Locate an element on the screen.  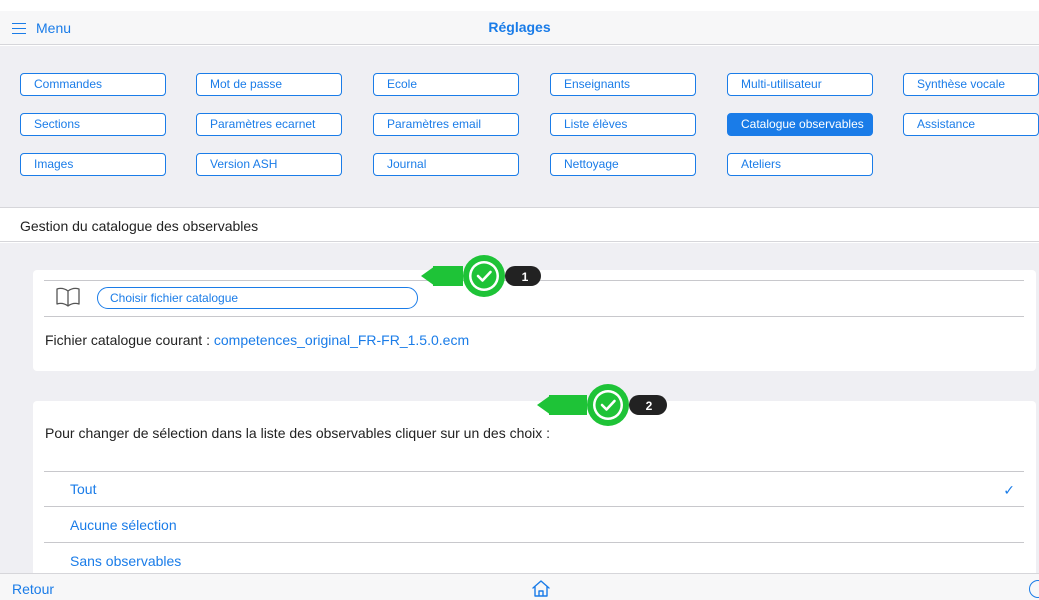
top-margin is located at coordinates (519, 5).